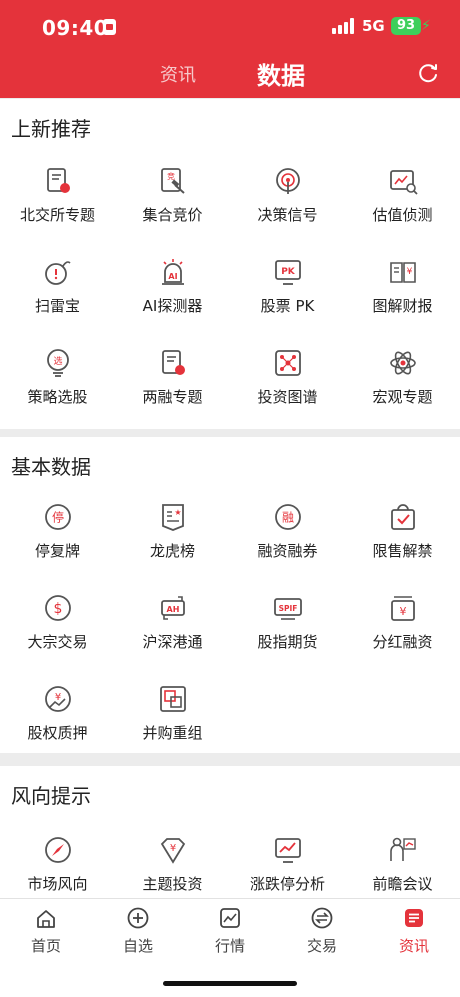  What do you see at coordinates (402, 383) in the screenshot?
I see `grid-item: 宏观专题` at bounding box center [402, 383].